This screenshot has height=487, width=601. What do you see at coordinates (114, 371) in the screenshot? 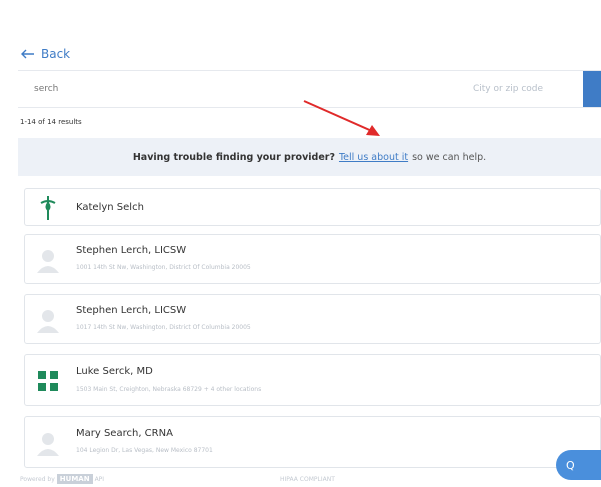
I see `provider-name: Luke Serck, MD` at bounding box center [114, 371].